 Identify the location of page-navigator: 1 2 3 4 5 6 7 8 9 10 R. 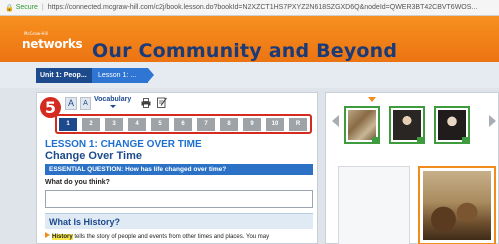
(183, 124).